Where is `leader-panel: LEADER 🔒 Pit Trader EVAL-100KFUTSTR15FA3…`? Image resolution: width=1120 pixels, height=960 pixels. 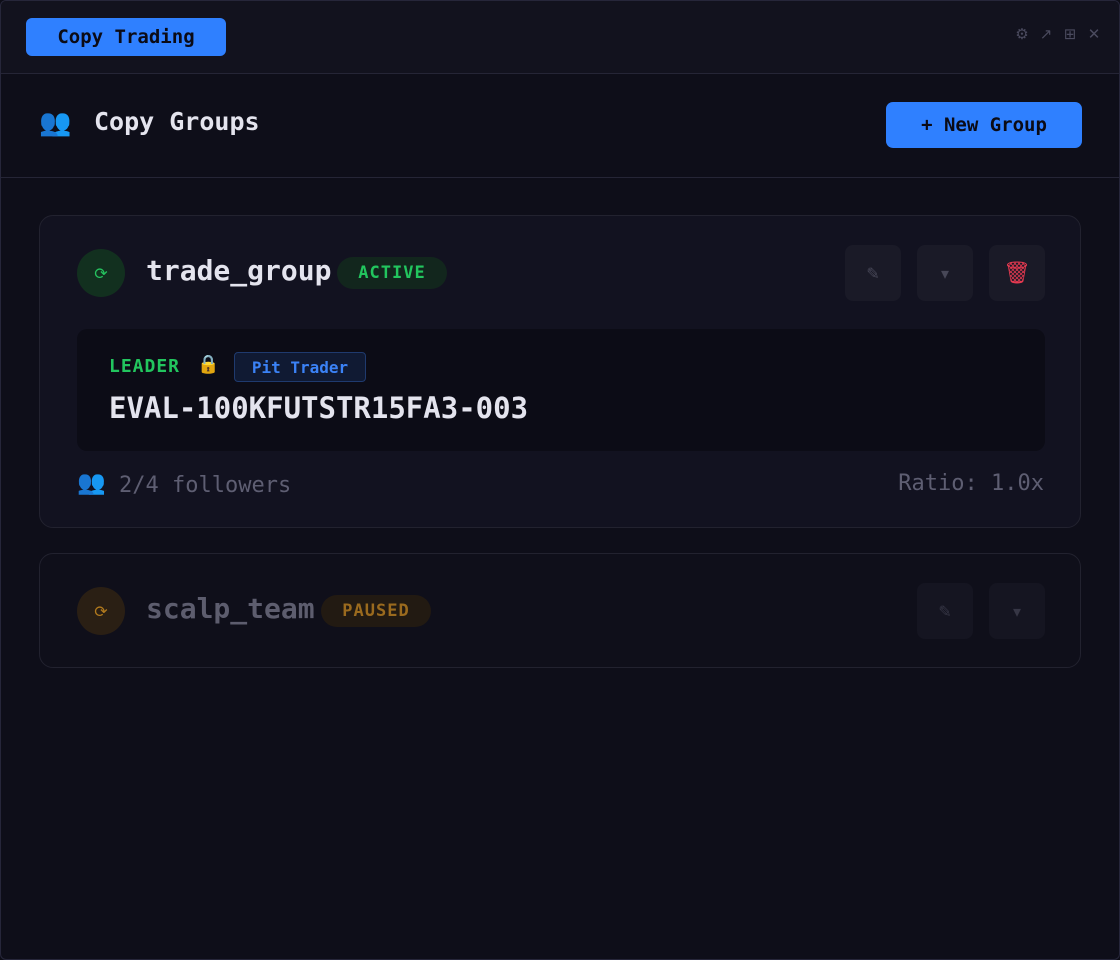
leader-panel: LEADER 🔒 Pit Trader EVAL-100KFUTSTR15FA3… is located at coordinates (561, 390).